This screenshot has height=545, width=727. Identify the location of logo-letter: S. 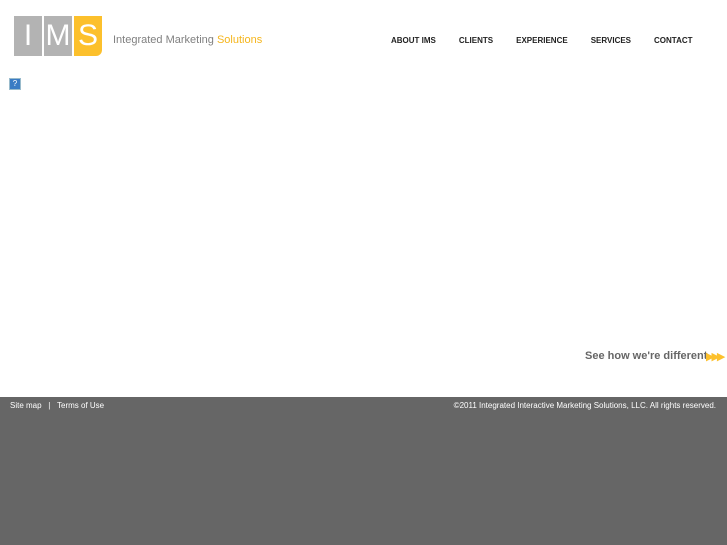
(88, 36).